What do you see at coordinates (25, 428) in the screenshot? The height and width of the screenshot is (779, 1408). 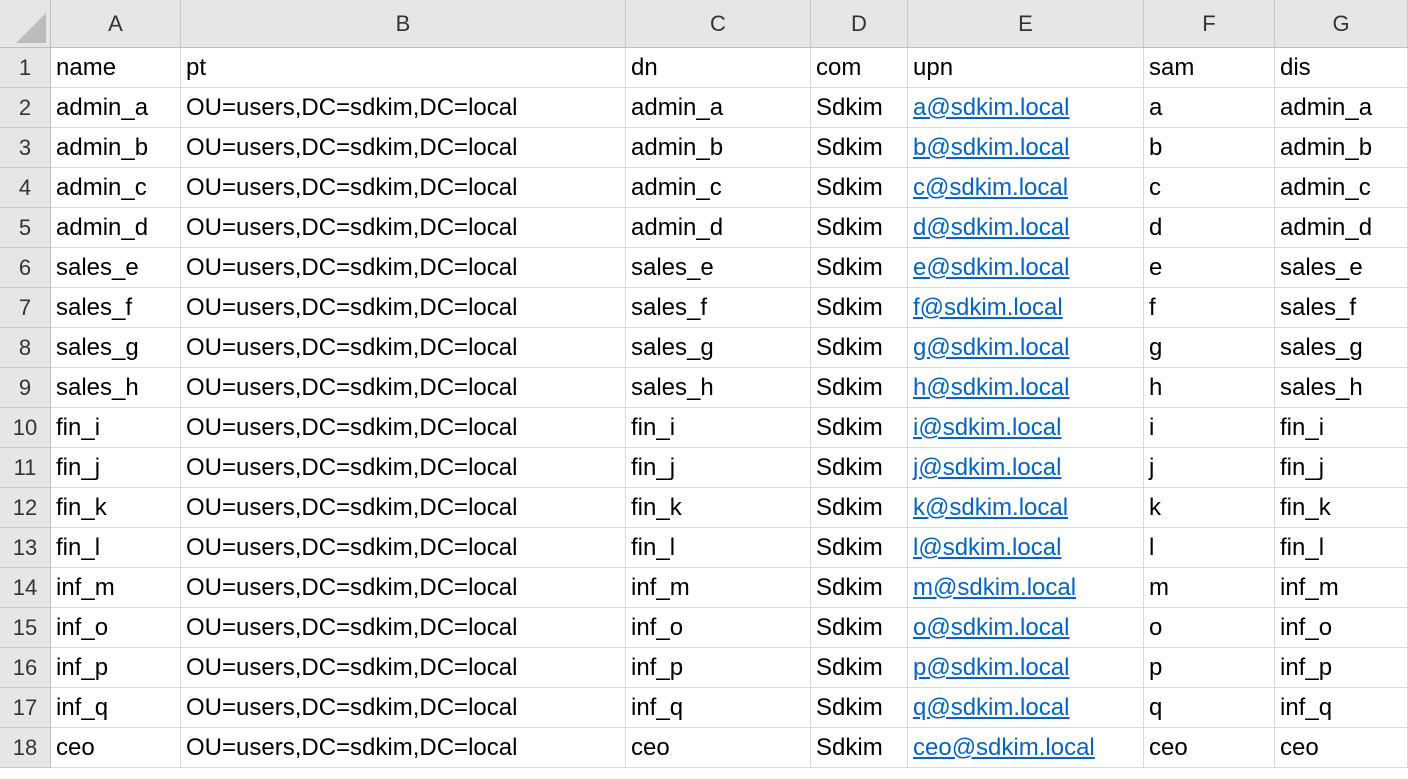 I see `row-header-10: 10` at bounding box center [25, 428].